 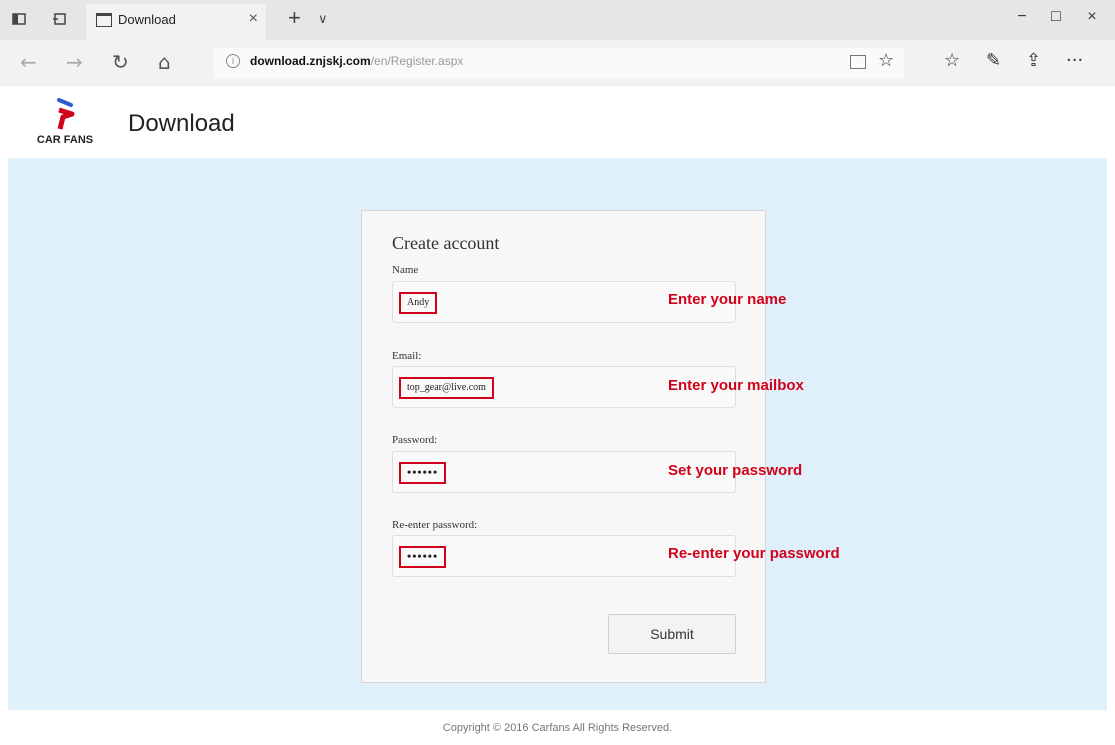 I want to click on more-icon: ···, so click(x=1074, y=60).